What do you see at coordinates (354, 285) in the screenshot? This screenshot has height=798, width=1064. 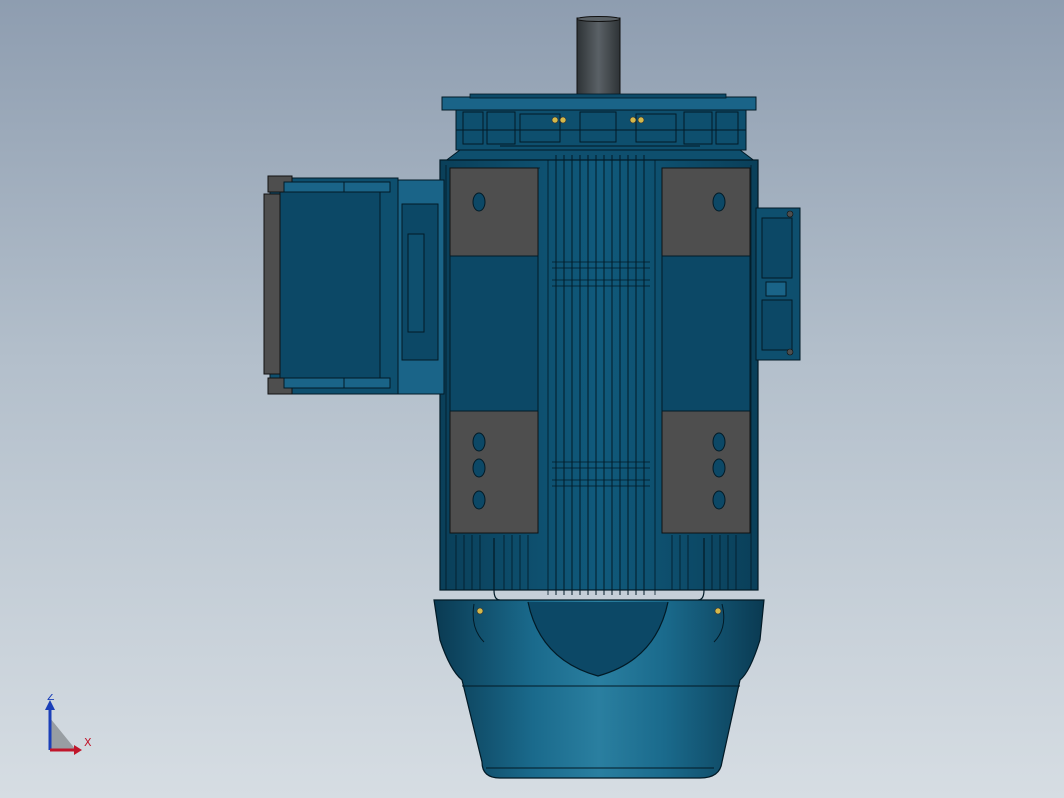 I see `terminal-box-left` at bounding box center [354, 285].